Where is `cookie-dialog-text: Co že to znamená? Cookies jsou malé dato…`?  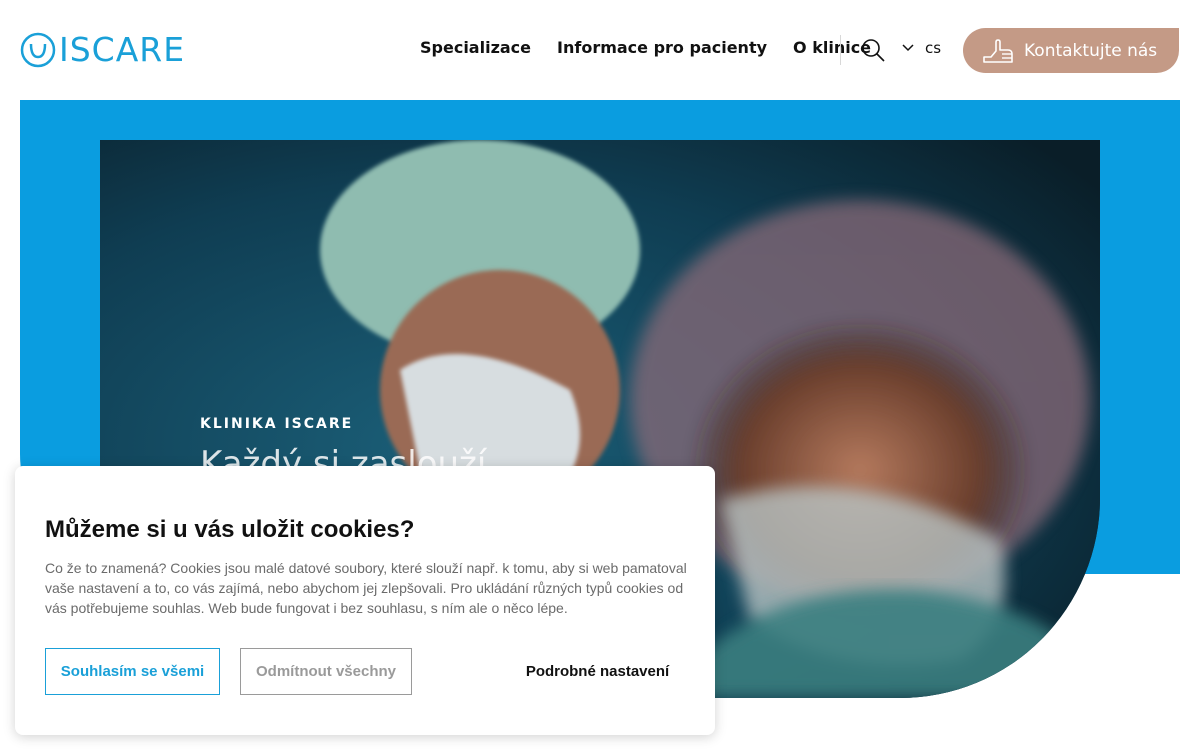 cookie-dialog-text: Co že to znamená? Cookies jsou malé dato… is located at coordinates (366, 588).